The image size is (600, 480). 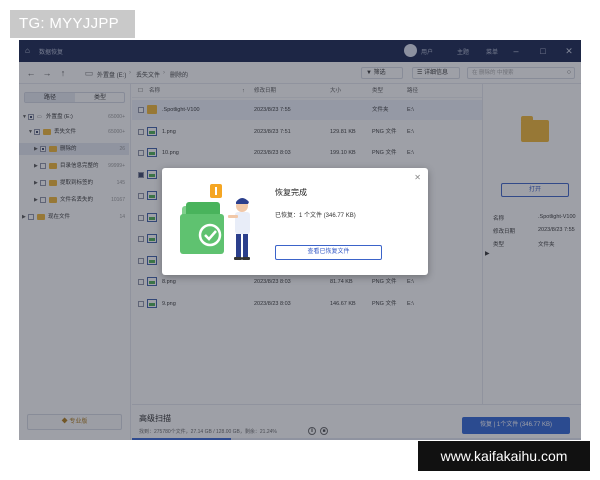 What do you see at coordinates (315, 216) in the screenshot?
I see `dialog-message: 已恢复：1 个文件 (346.77 KB)` at bounding box center [315, 216].